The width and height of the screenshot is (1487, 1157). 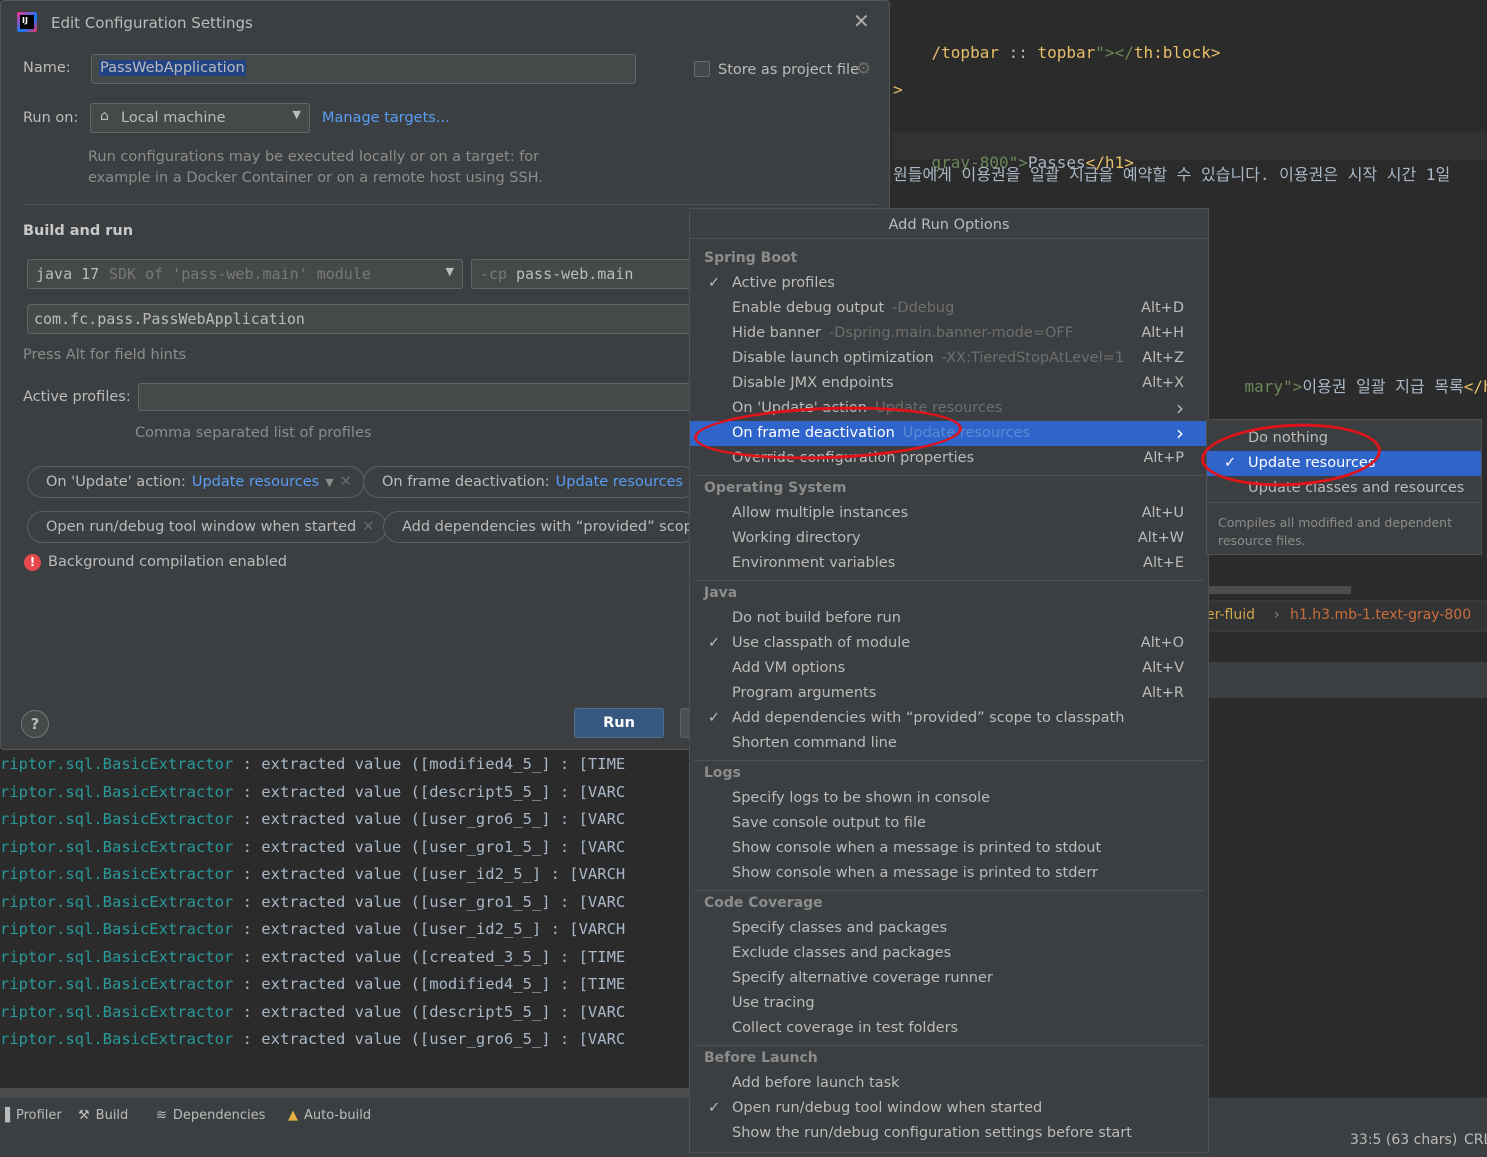 What do you see at coordinates (949, 563) in the screenshot?
I see `menu-item-environment-variables: Environment variables Alt+E` at bounding box center [949, 563].